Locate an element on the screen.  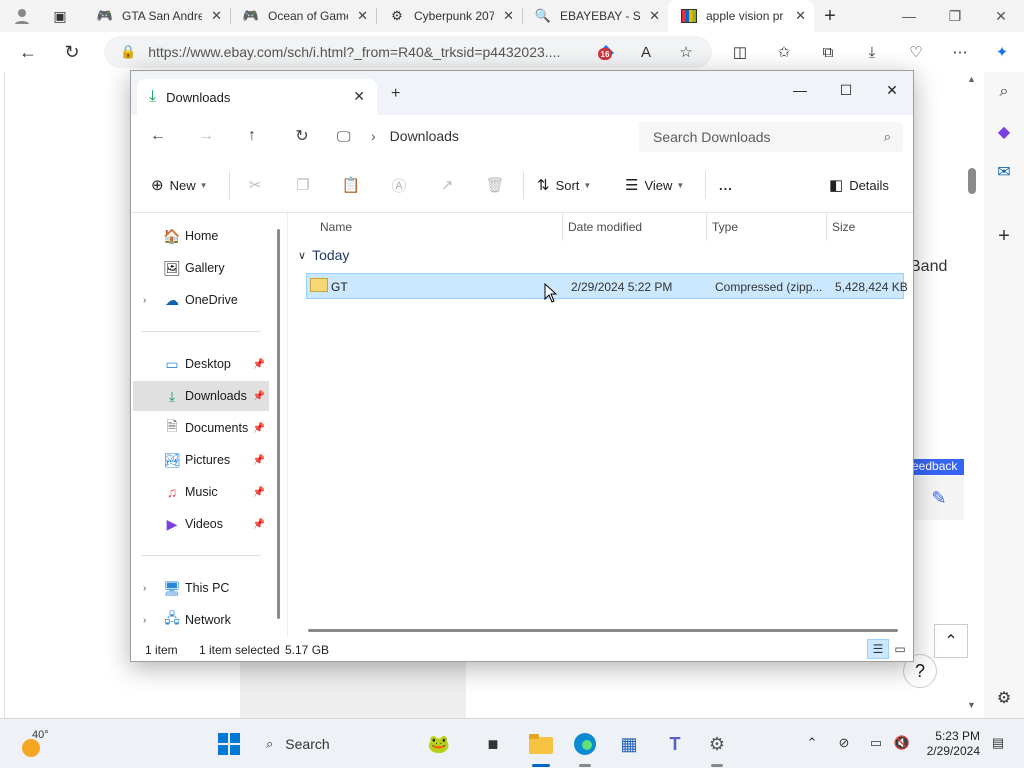
breadcrumb: 🖵 › Downloads is located at coordinates (482, 136).